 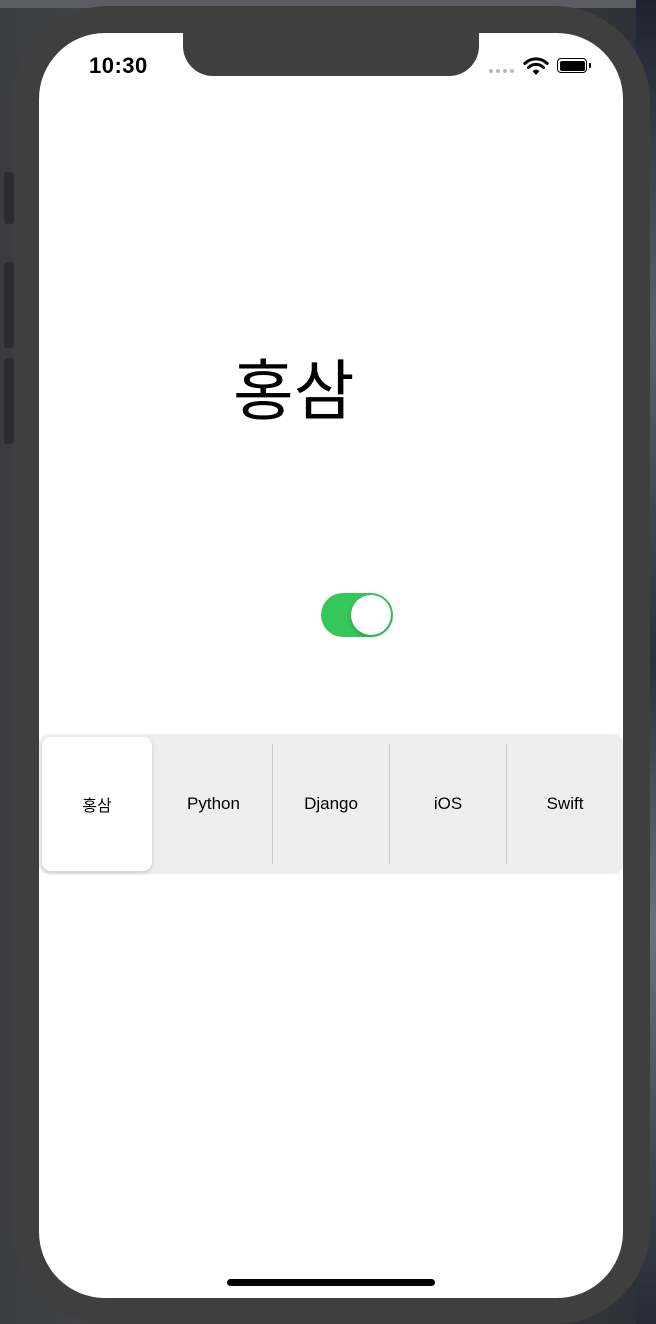 I want to click on toggle-knob, so click(x=371, y=615).